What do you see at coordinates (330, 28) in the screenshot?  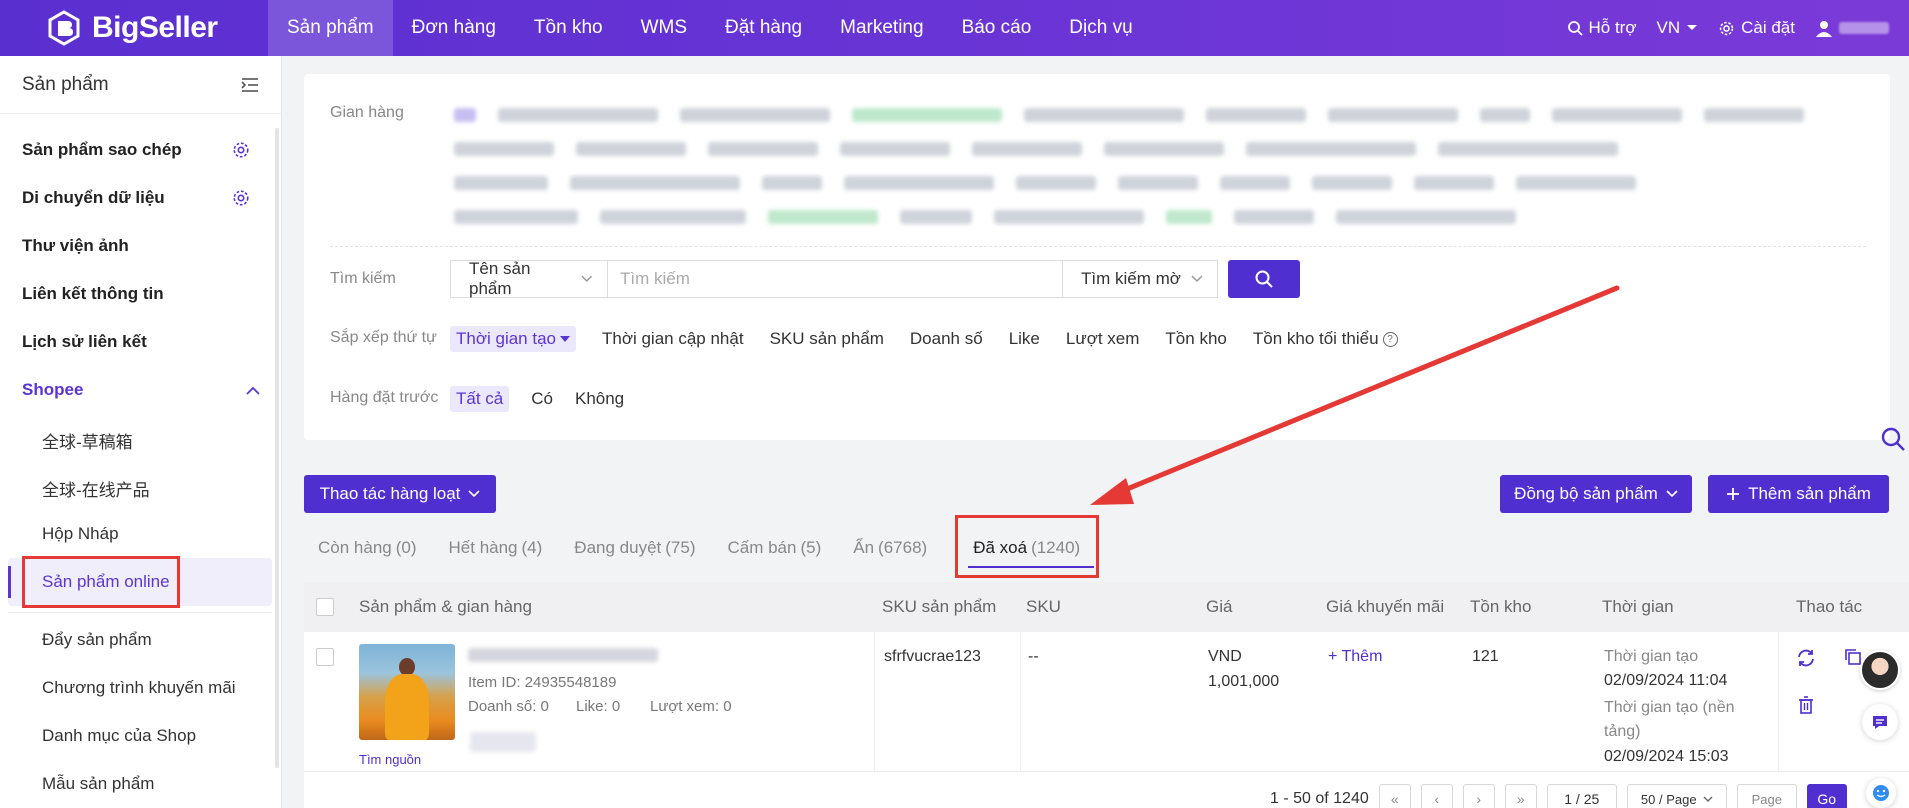 I see `nav-products: Sản phẩm` at bounding box center [330, 28].